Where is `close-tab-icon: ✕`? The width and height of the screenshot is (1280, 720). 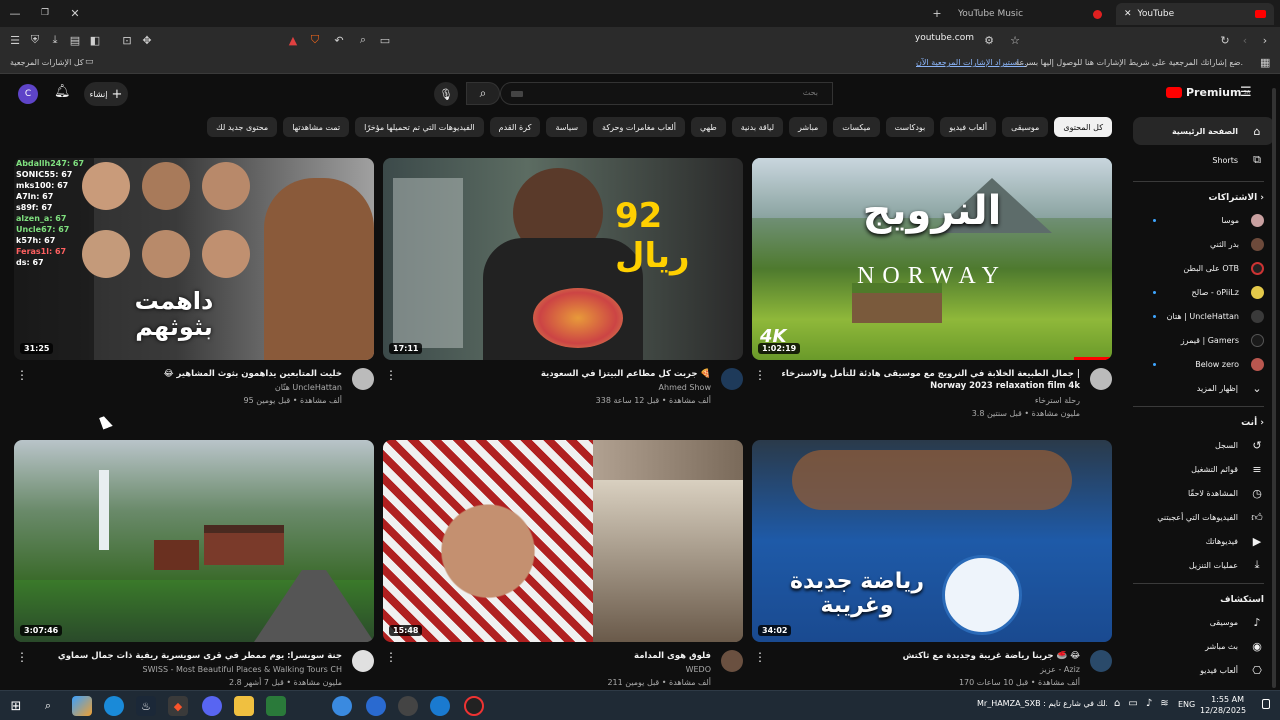 close-tab-icon: ✕ is located at coordinates (1128, 14).